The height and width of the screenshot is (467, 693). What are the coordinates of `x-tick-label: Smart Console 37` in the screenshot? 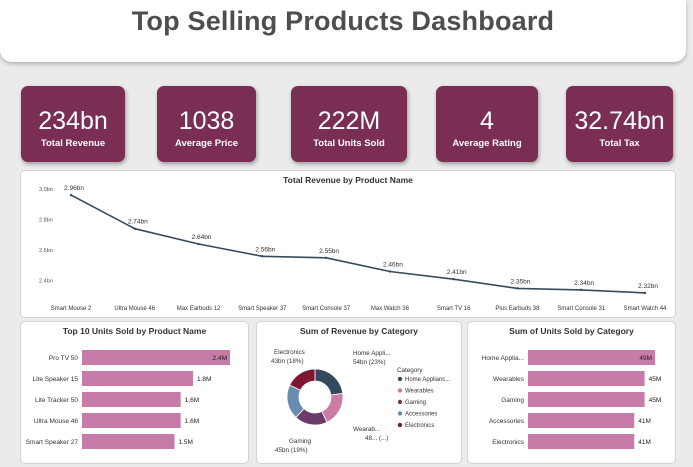 It's located at (326, 309).